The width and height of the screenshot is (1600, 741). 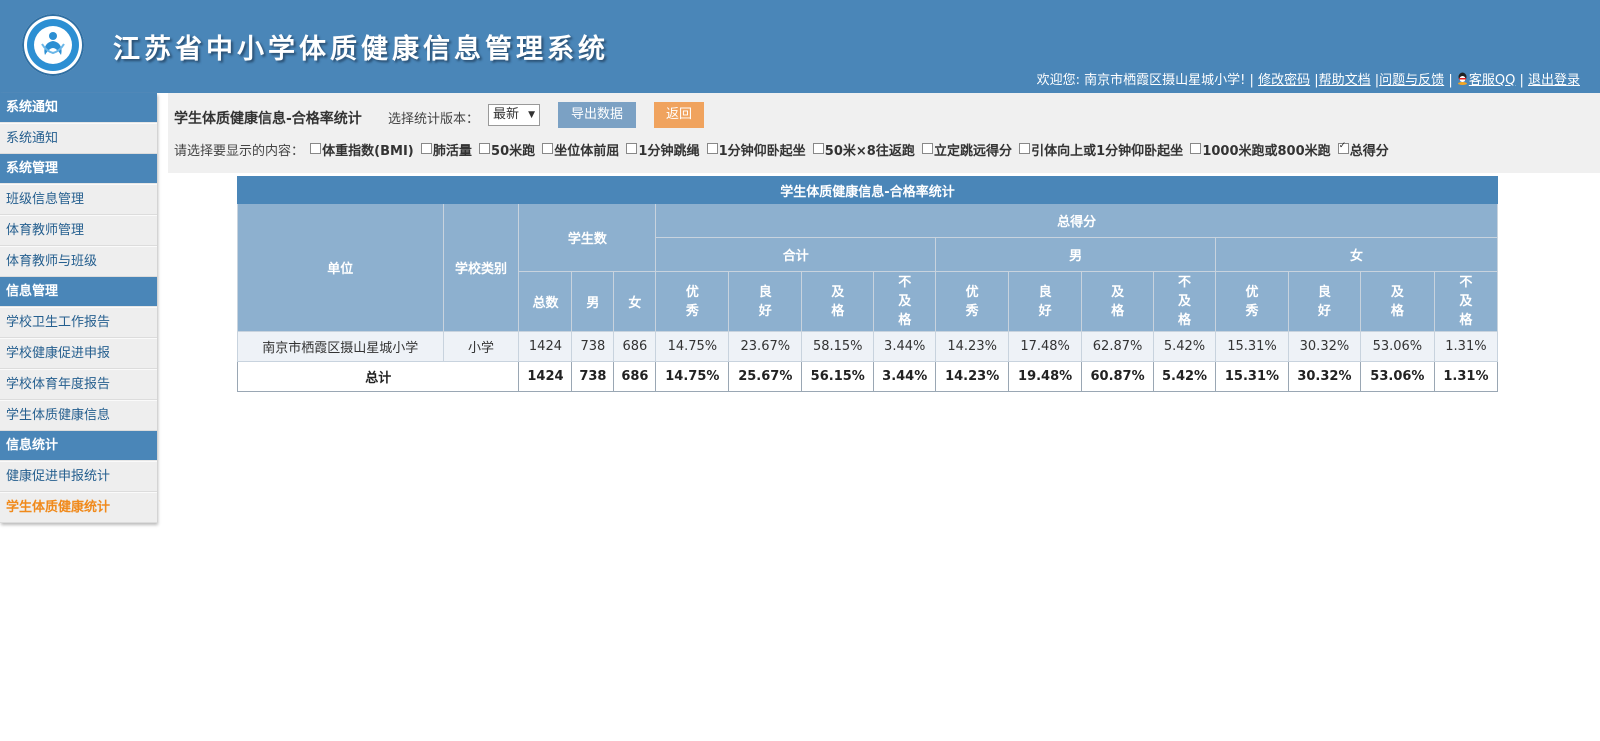 What do you see at coordinates (966, 149) in the screenshot?
I see `option-long-jump: 立定跳远得分` at bounding box center [966, 149].